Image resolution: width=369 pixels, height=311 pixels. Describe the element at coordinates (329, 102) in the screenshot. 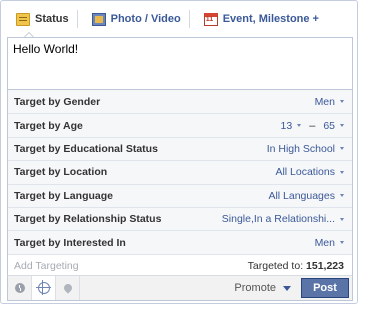

I see `target-gender-select: Men` at that location.